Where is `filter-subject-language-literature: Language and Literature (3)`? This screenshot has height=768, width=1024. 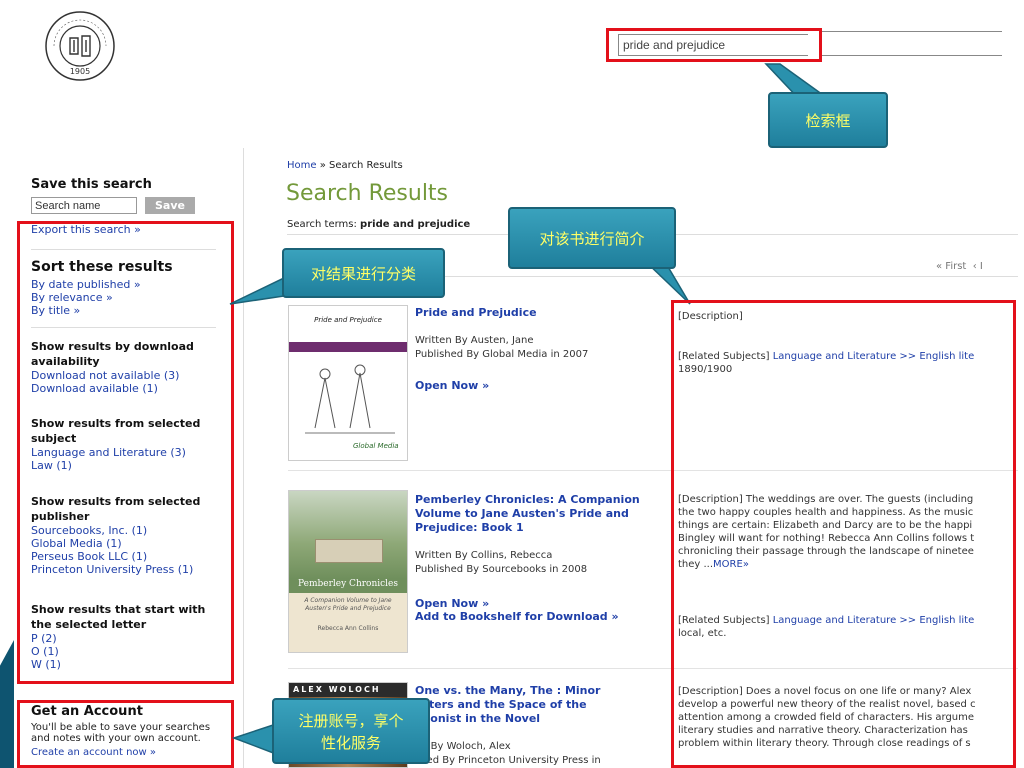
filter-subject-language-literature: Language and Literature (3) is located at coordinates (128, 452).